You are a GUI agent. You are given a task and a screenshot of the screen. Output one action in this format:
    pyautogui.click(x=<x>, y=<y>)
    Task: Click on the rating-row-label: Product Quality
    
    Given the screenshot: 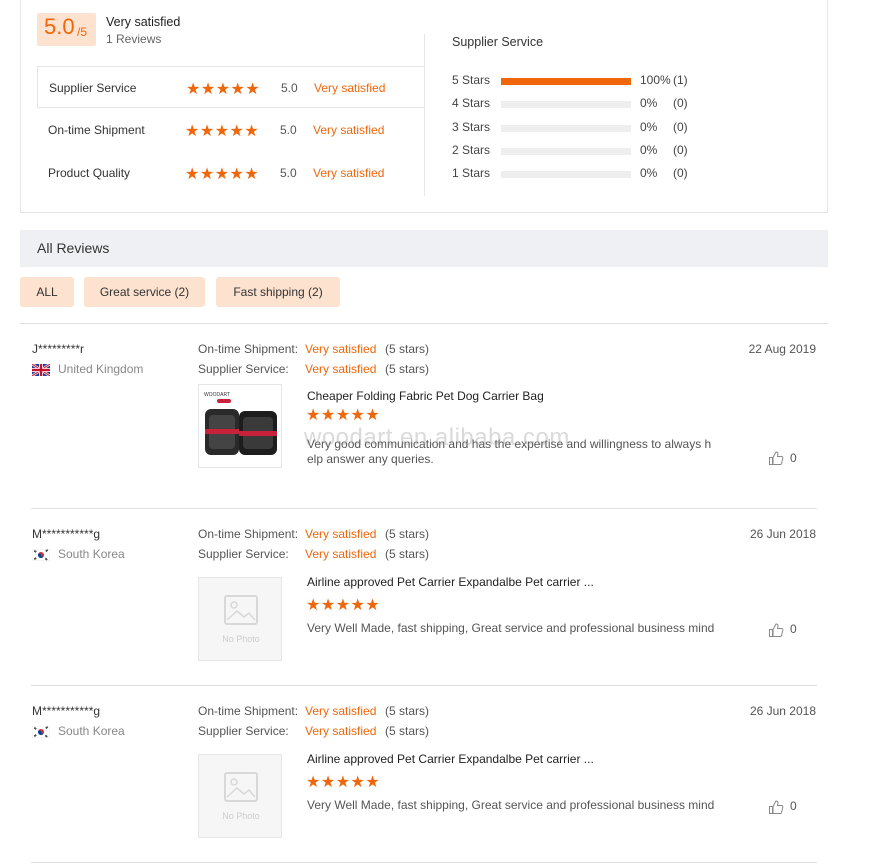 What is the action you would take?
    pyautogui.click(x=89, y=173)
    